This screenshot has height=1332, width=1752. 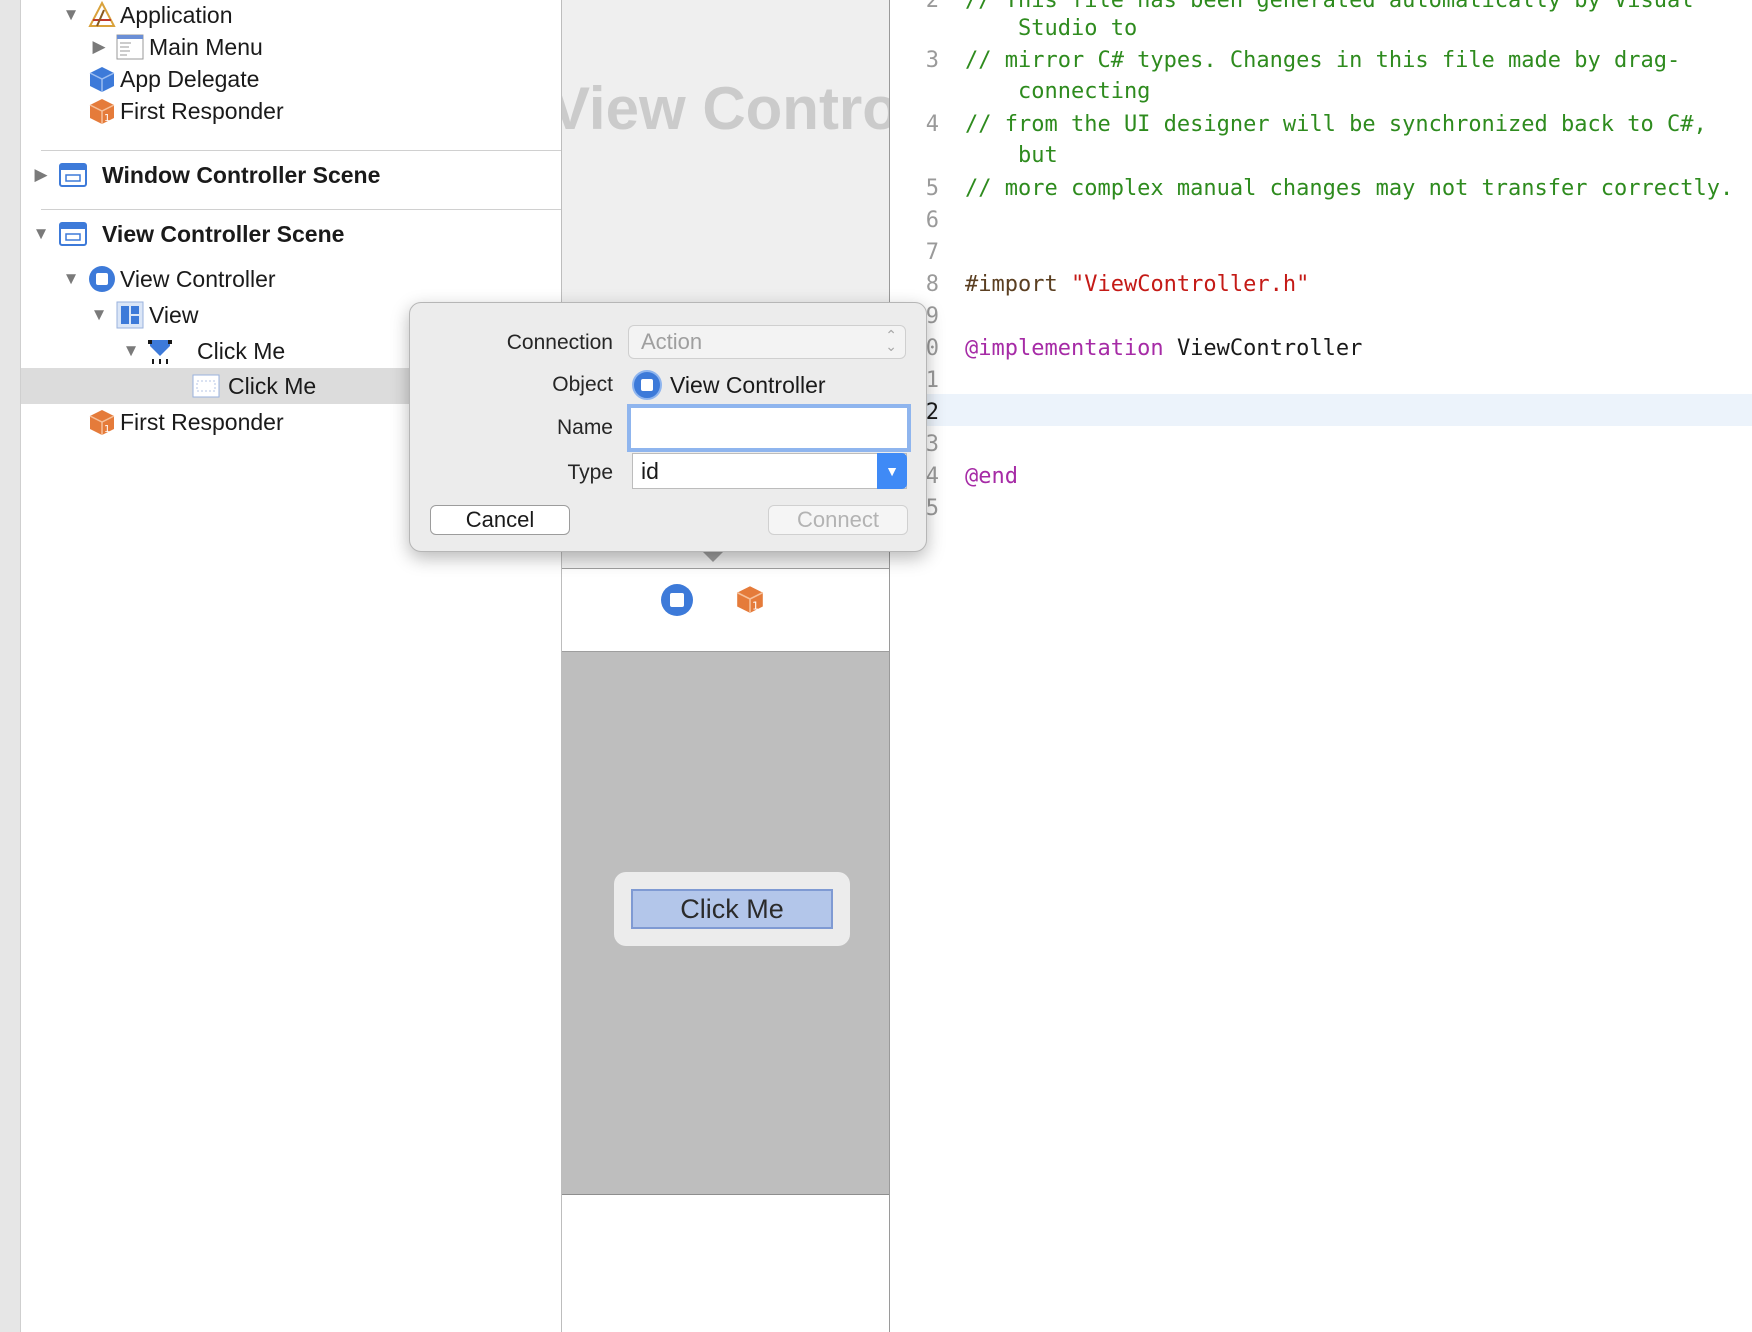 I want to click on line-number: 8, so click(x=932, y=284).